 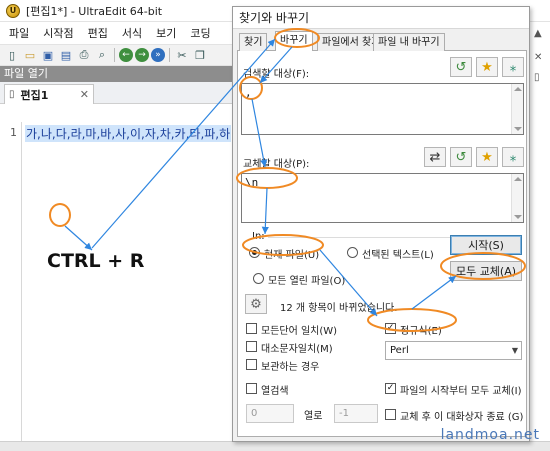 I want to click on dialog-tabs: 찾기 바꾸기 파일에서 찾기 파일 내 바꾸기, so click(x=382, y=41).